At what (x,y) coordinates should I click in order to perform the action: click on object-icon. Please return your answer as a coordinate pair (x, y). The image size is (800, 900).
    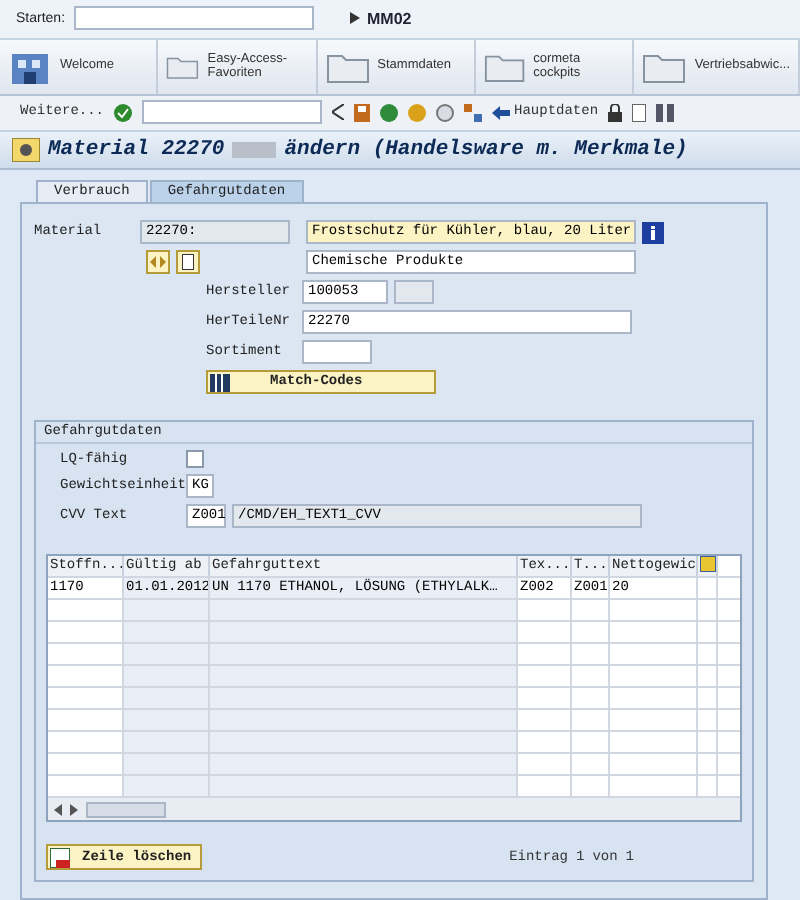
    Looking at the image, I should click on (26, 149).